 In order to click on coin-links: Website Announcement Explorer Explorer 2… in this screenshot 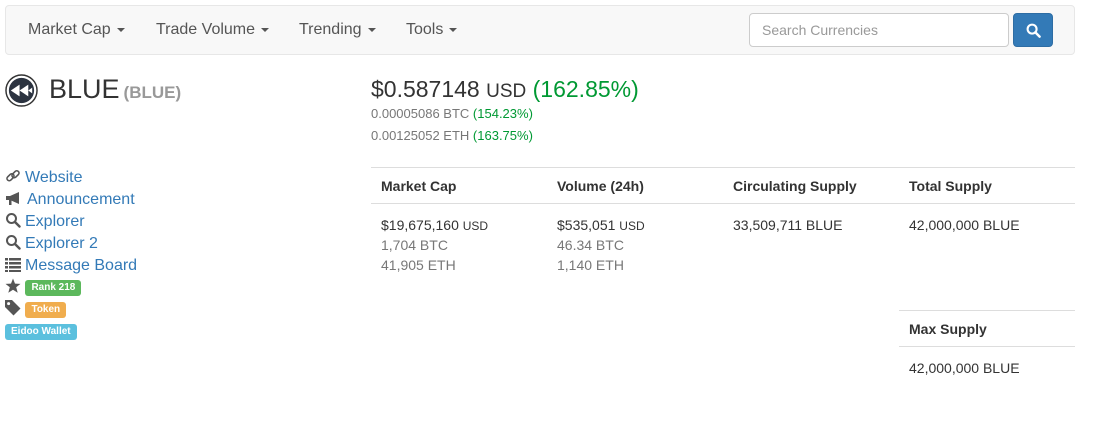, I will do `click(71, 255)`.